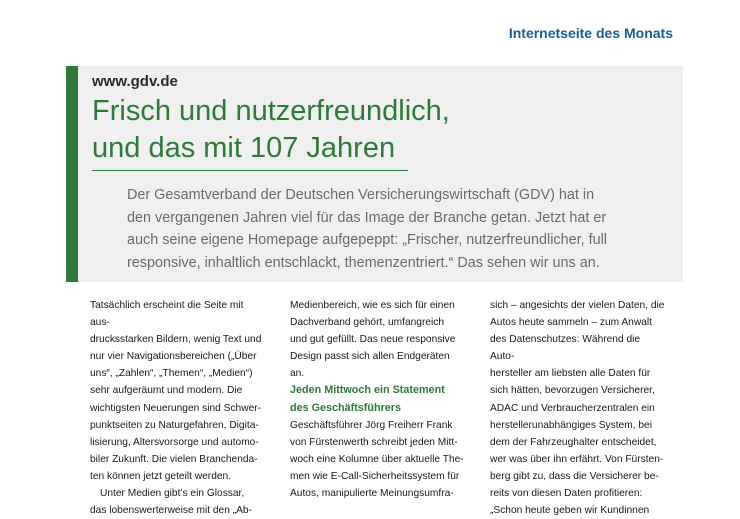 Image resolution: width=740 pixels, height=519 pixels. What do you see at coordinates (371, 425) in the screenshot?
I see `body-line: Geschäftsführer Jörg Freiherr Frank` at bounding box center [371, 425].